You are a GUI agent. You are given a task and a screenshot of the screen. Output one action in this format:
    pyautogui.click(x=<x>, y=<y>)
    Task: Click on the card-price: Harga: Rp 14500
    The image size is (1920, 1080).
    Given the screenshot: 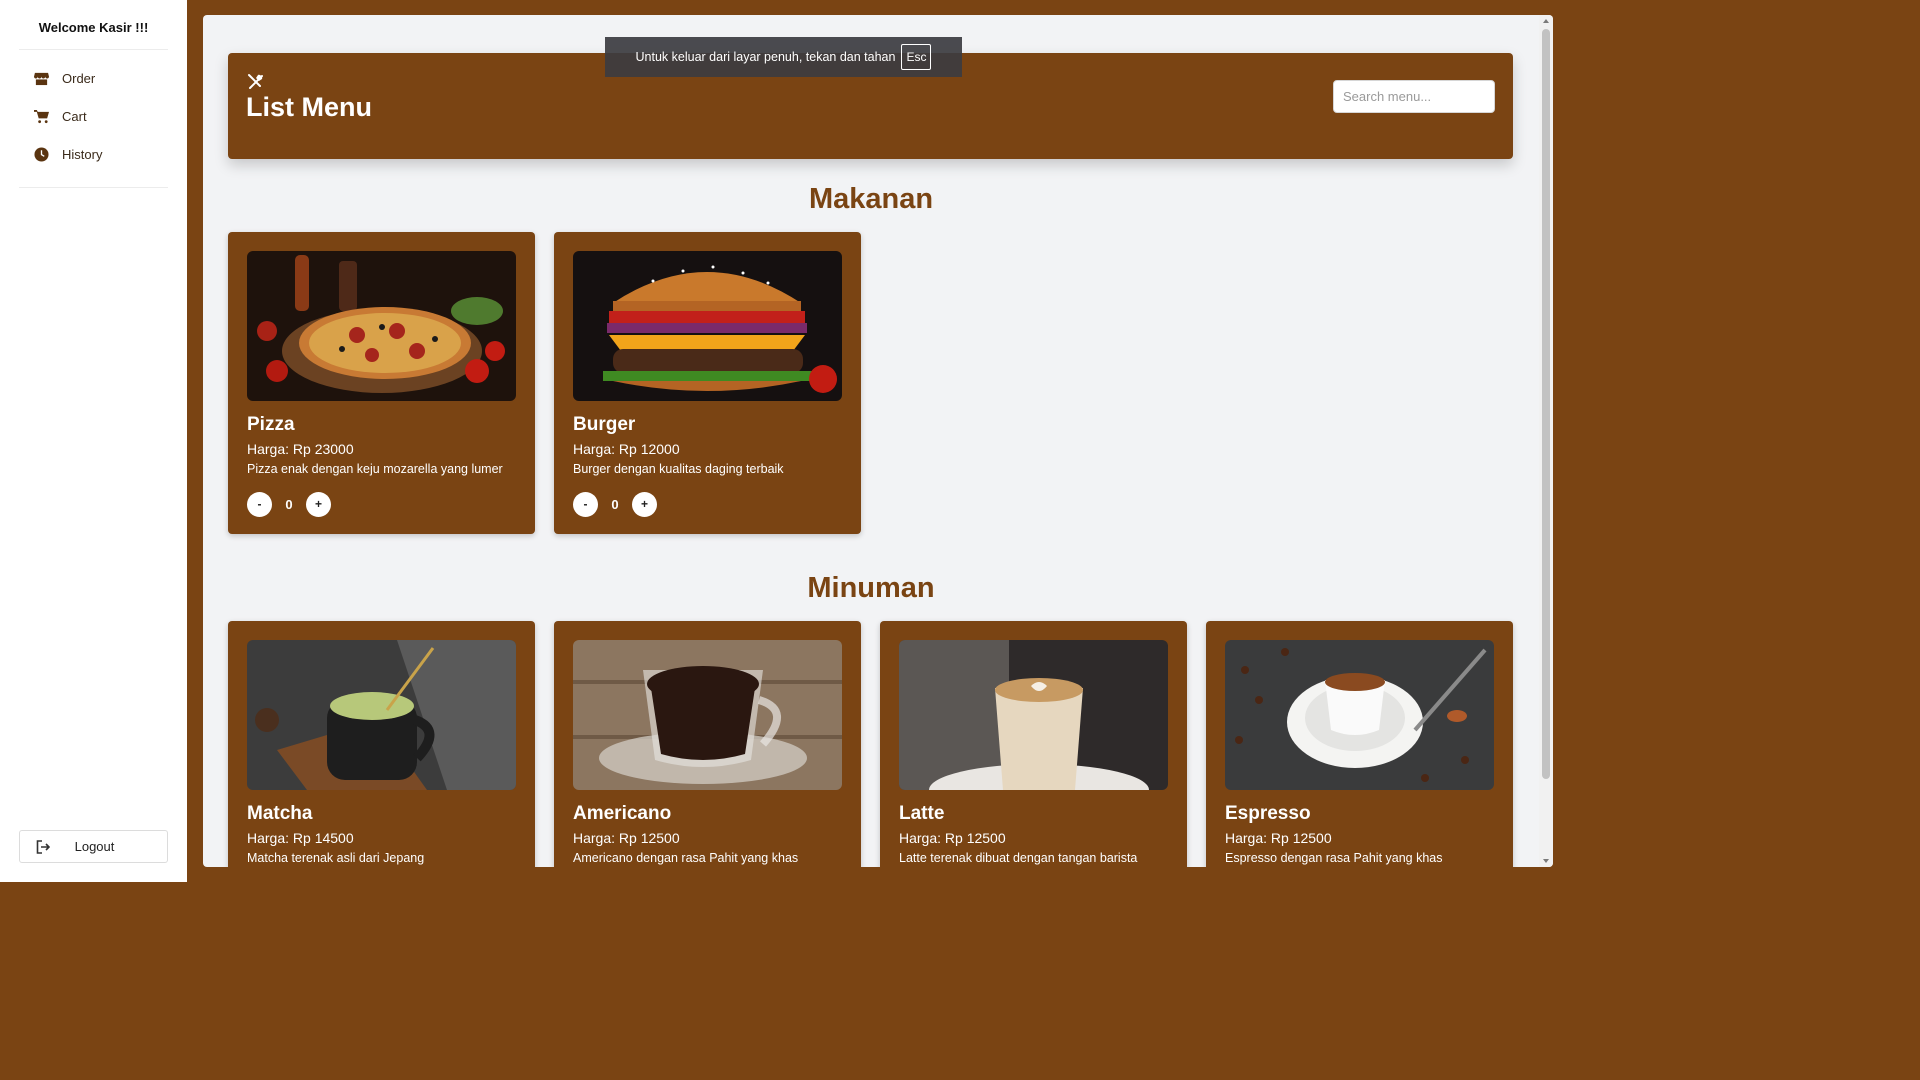 What is the action you would take?
    pyautogui.click(x=300, y=838)
    